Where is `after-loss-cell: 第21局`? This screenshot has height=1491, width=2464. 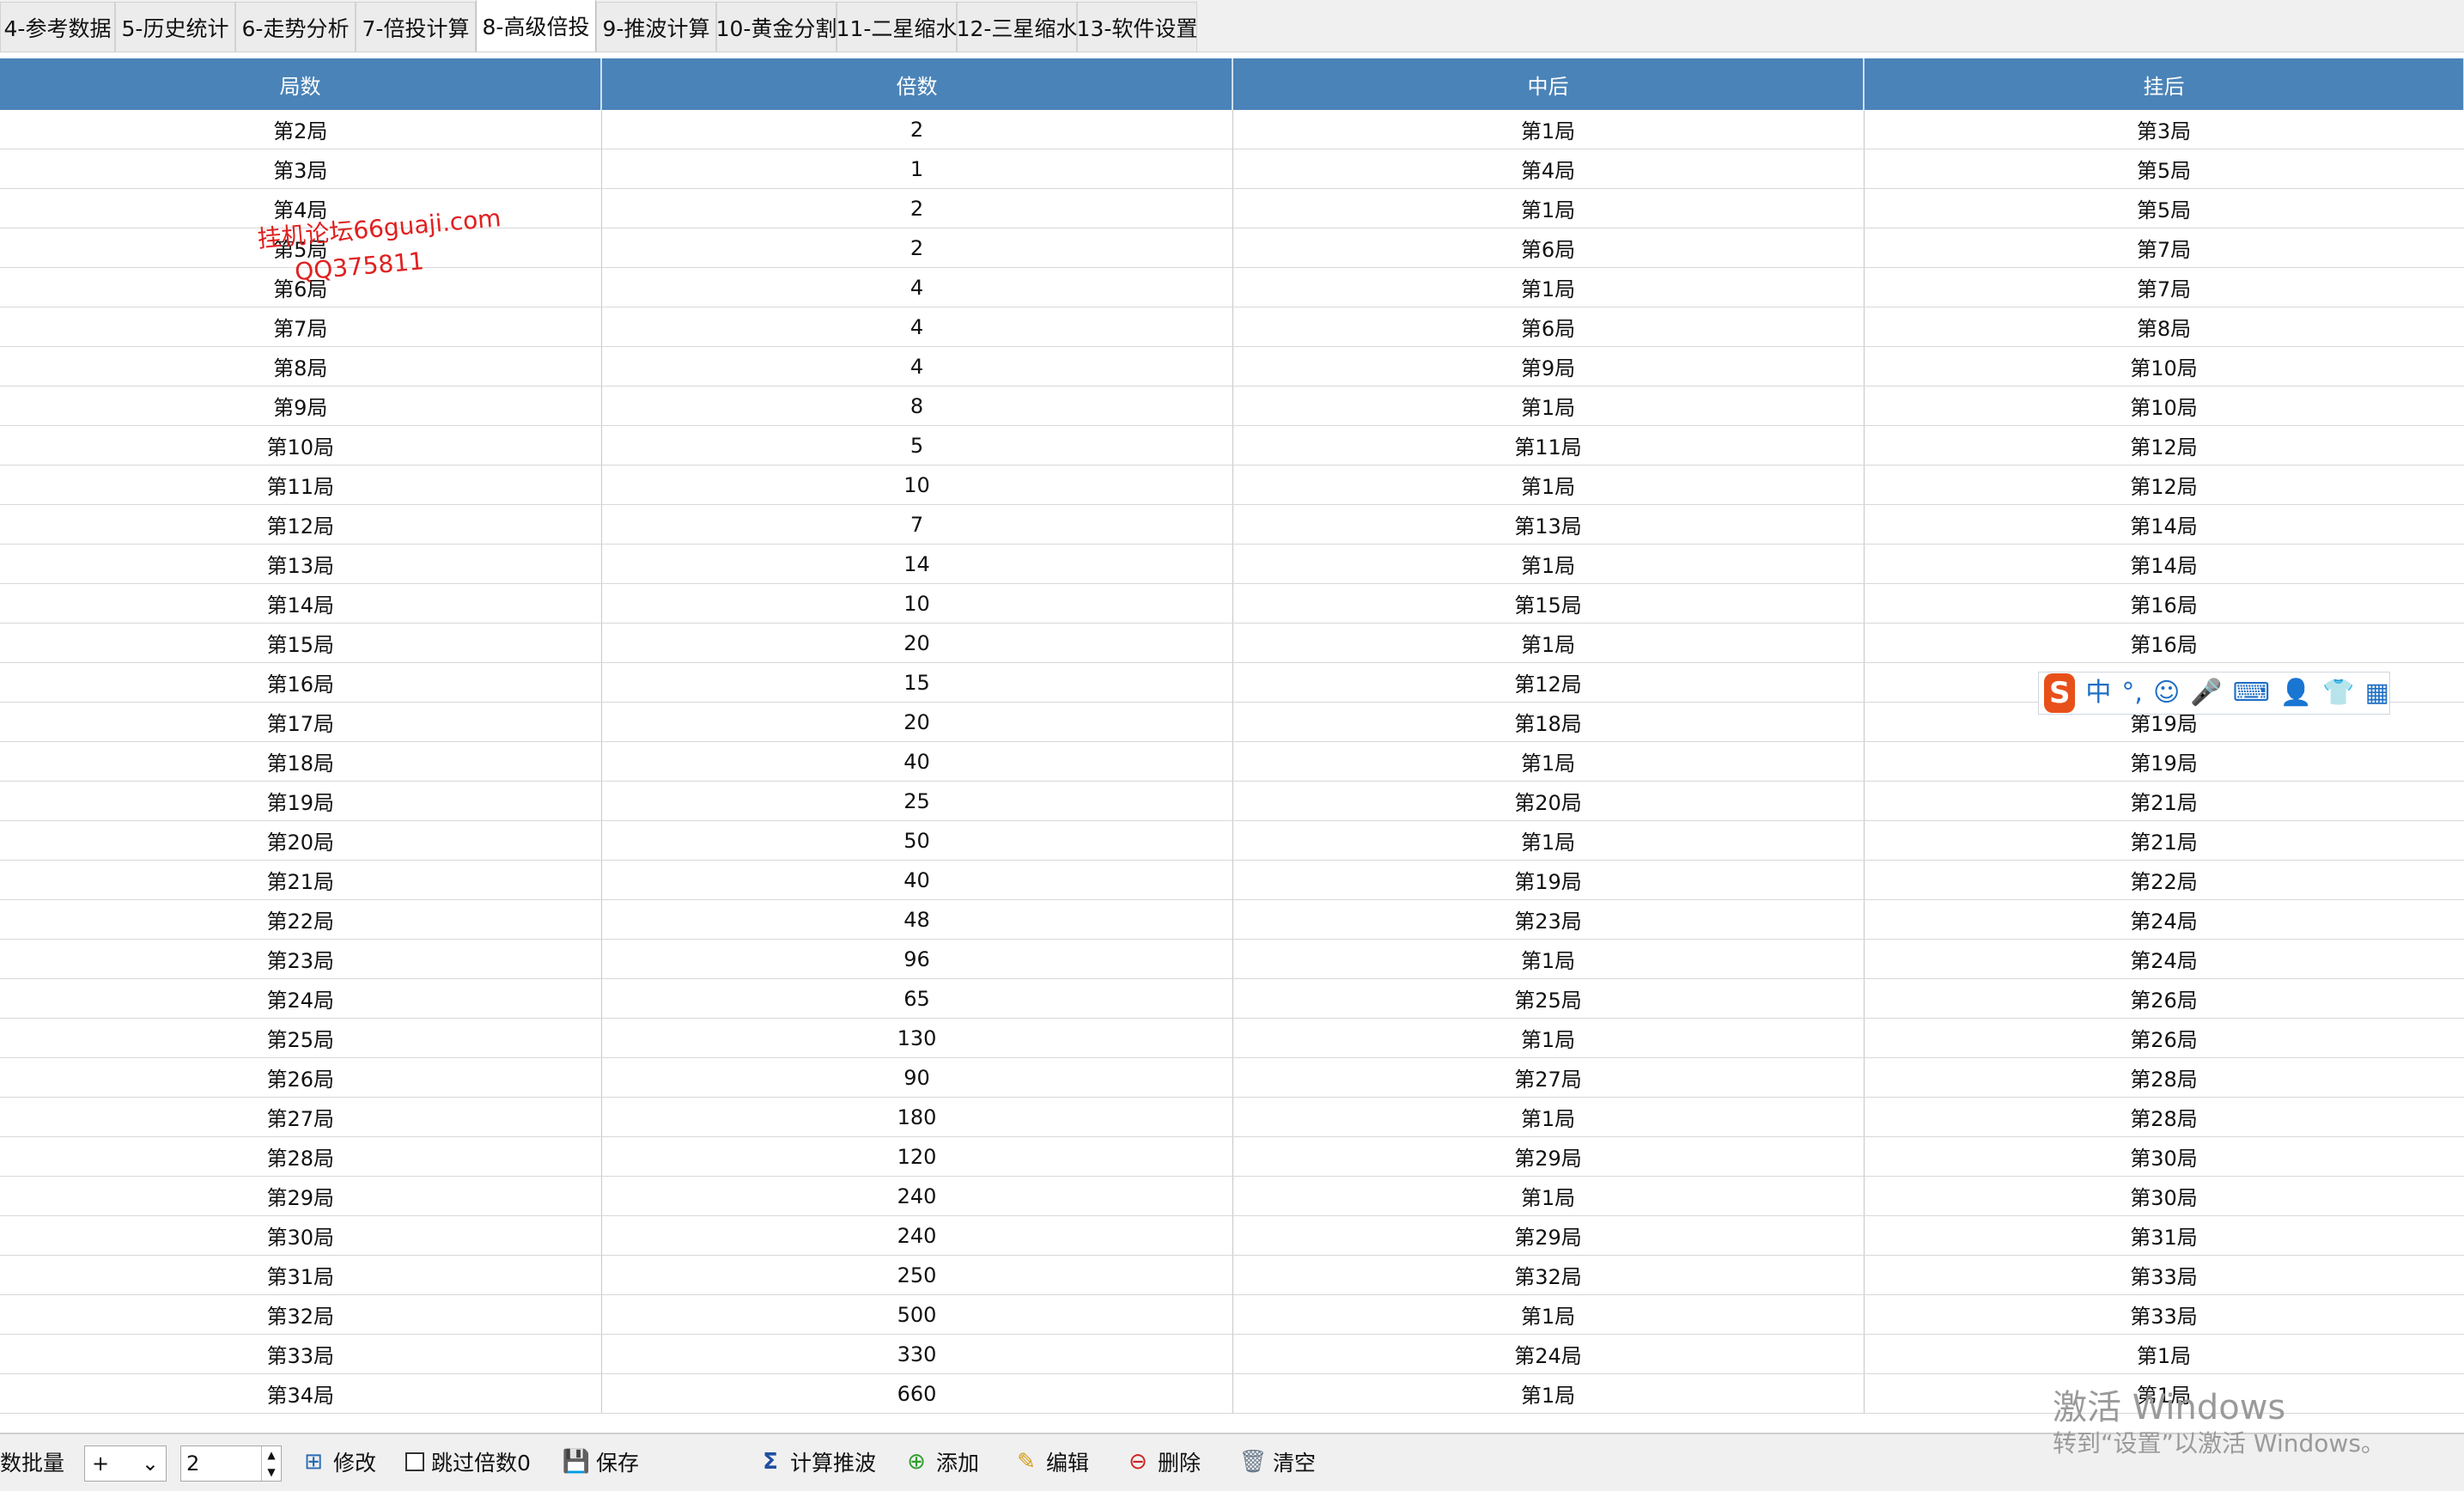
after-loss-cell: 第21局 is located at coordinates (2164, 840).